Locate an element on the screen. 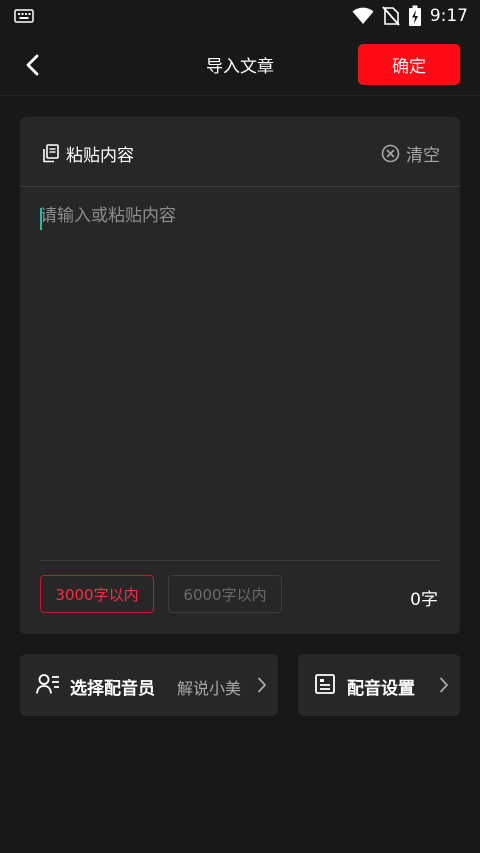 This screenshot has height=853, width=480. status-bar: 9:17 is located at coordinates (240, 16).